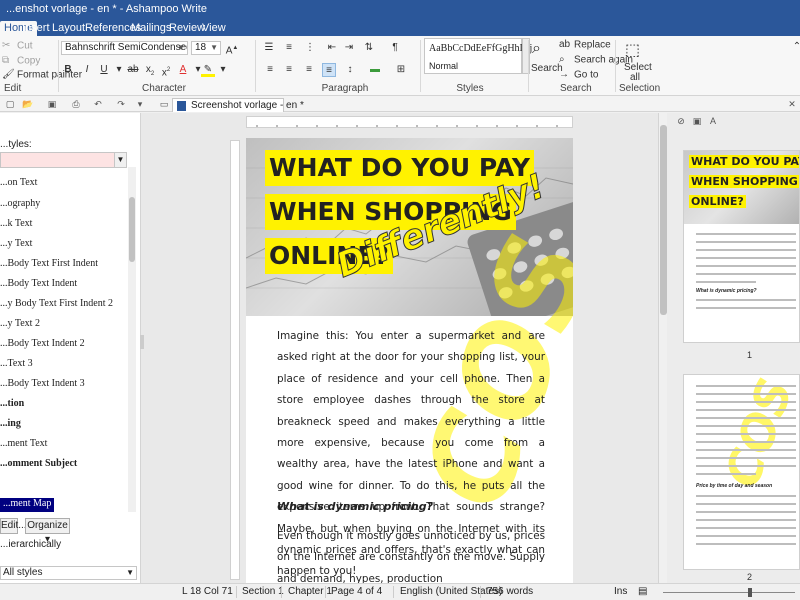  What do you see at coordinates (310, 48) in the screenshot?
I see `outline-list-icon: ⋮` at bounding box center [310, 48].